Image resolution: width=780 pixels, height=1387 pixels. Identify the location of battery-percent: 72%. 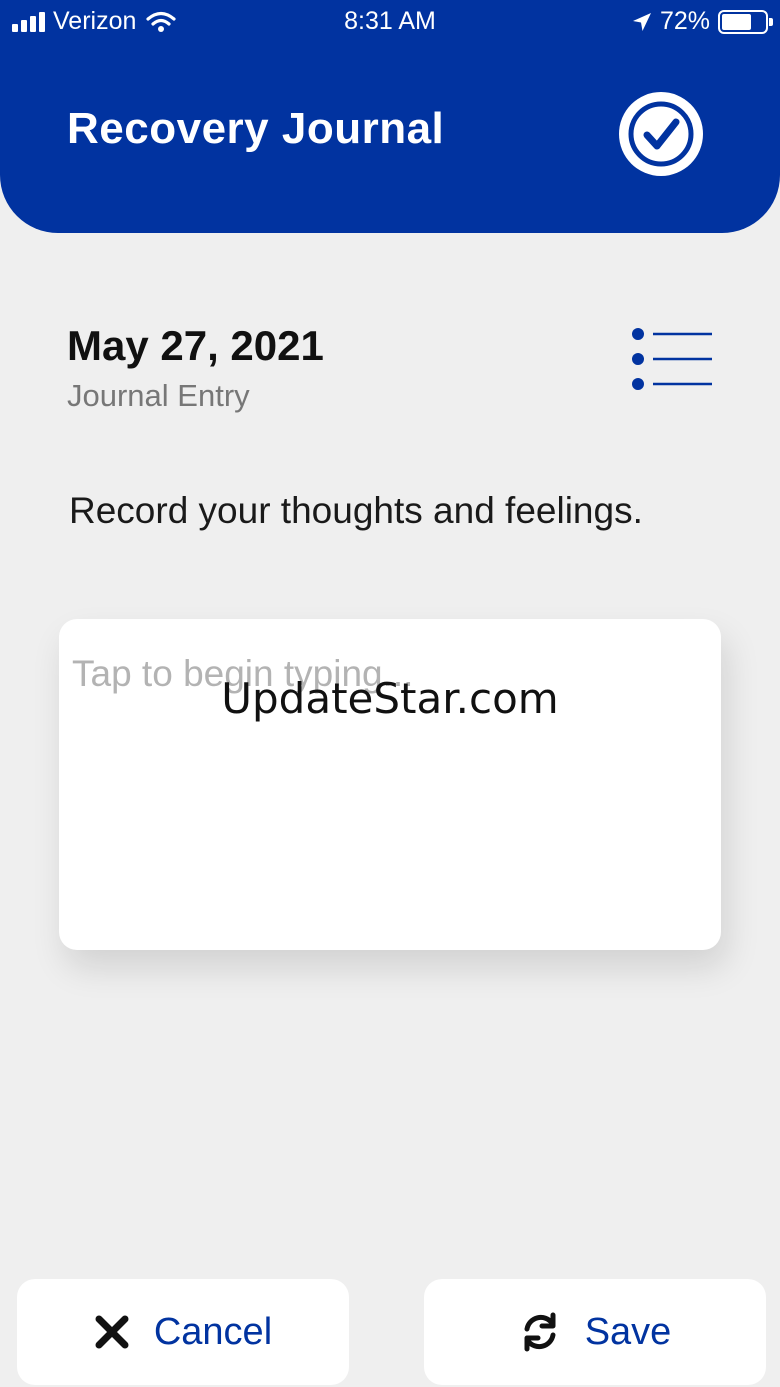
(684, 21).